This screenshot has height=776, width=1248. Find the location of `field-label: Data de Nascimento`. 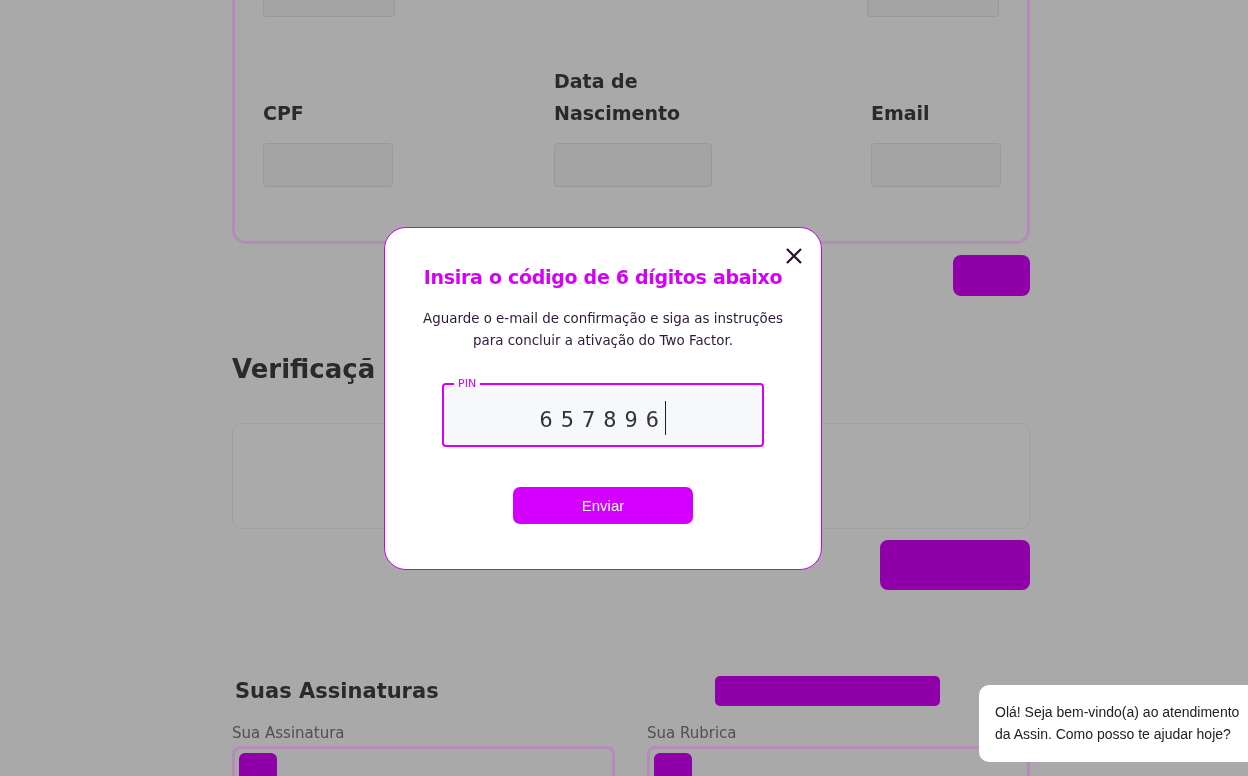

field-label: Data de Nascimento is located at coordinates (618, 97).